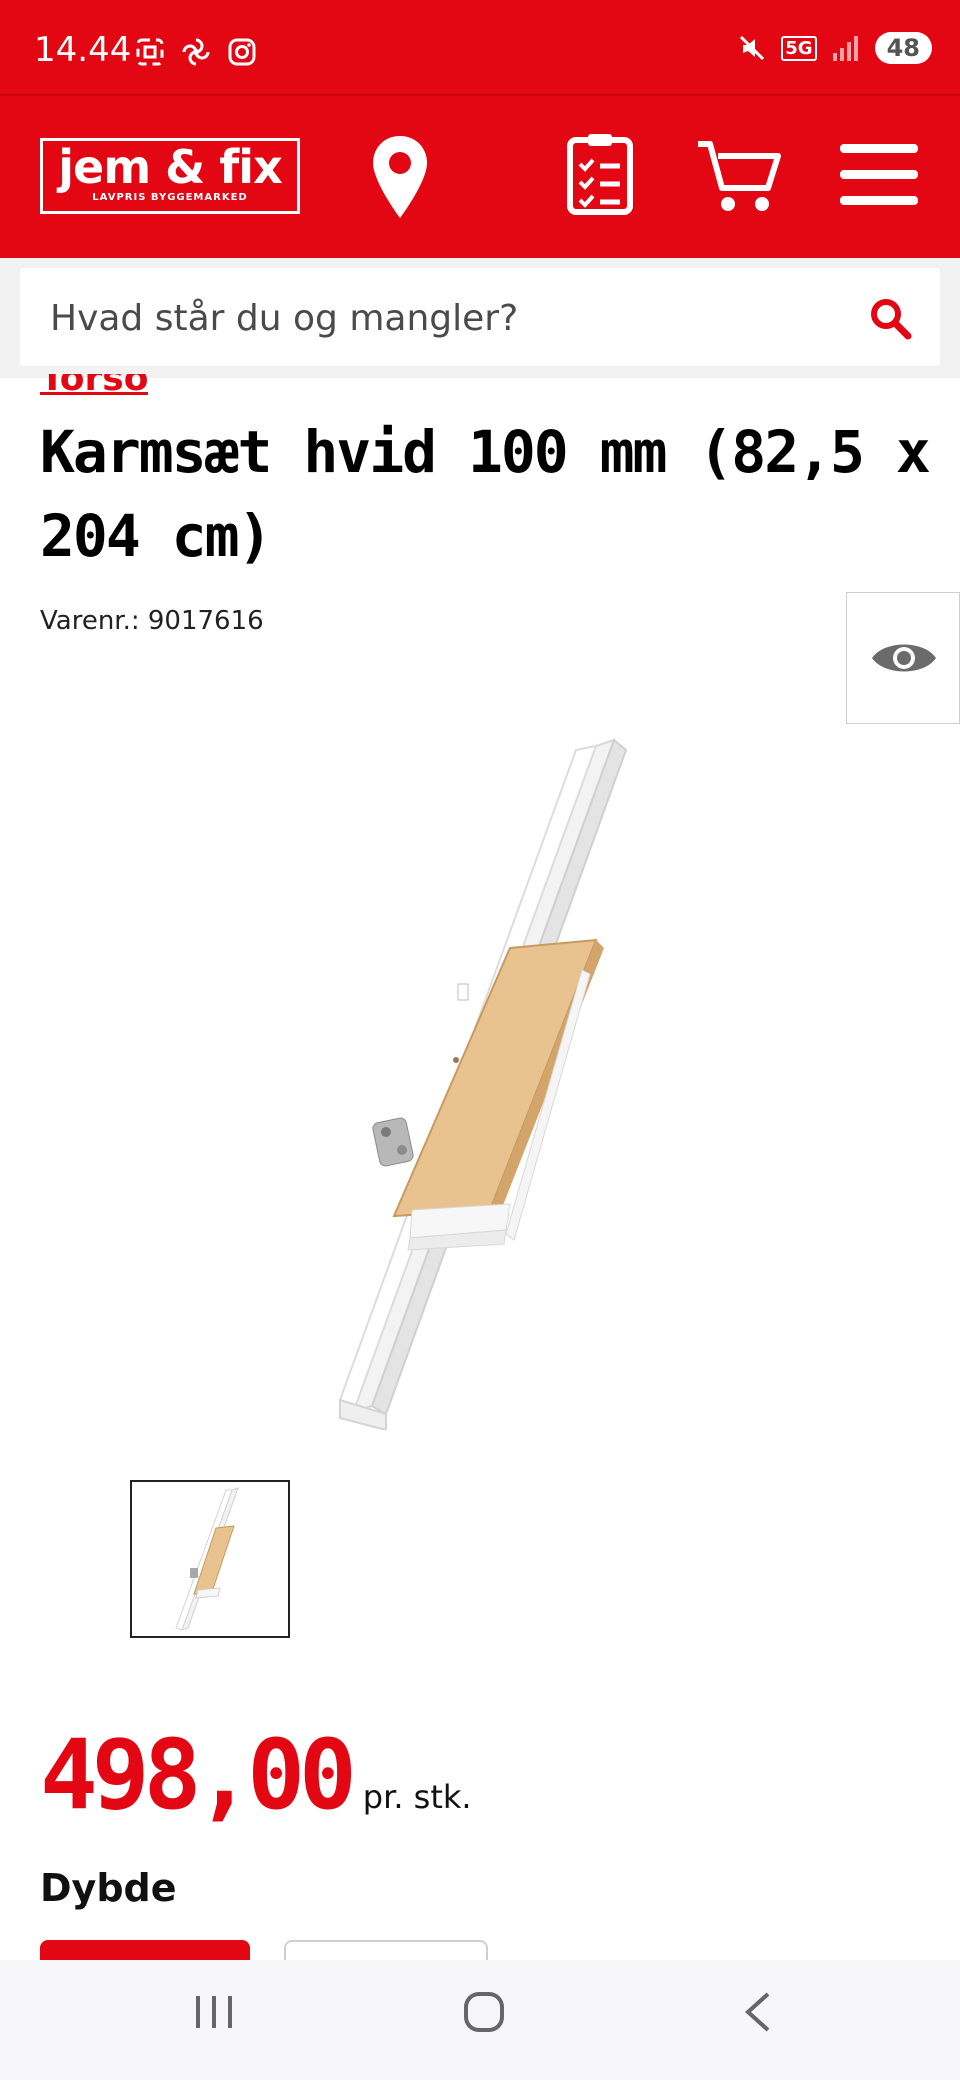 The image size is (960, 2080). I want to click on network-type: 5G, so click(799, 48).